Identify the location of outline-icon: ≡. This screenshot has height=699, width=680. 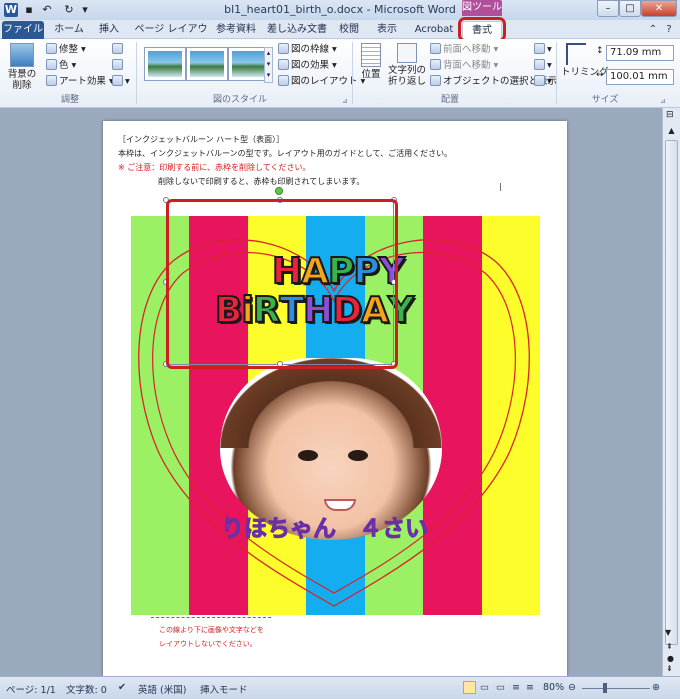
(516, 687).